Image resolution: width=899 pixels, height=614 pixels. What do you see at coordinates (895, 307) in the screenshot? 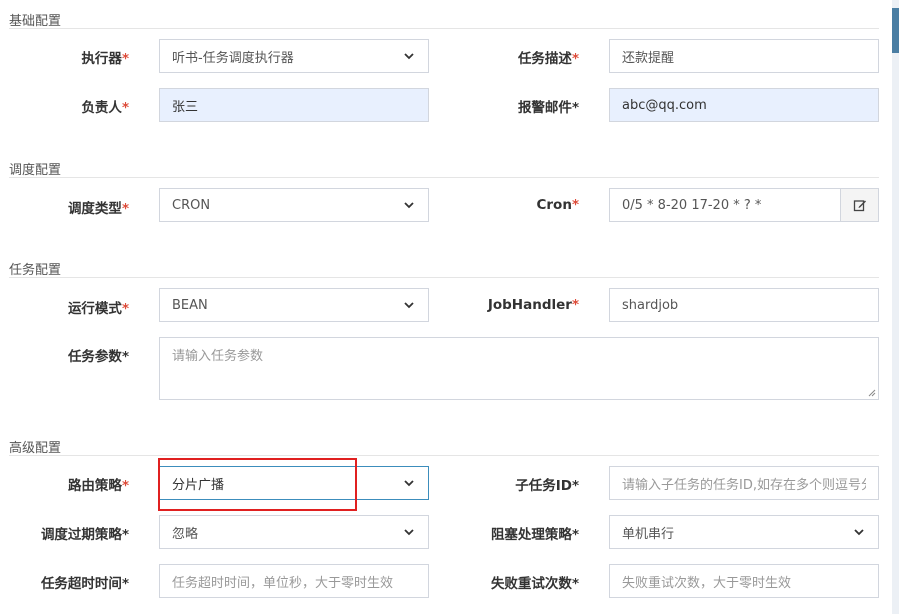
I see `background-page-strip` at bounding box center [895, 307].